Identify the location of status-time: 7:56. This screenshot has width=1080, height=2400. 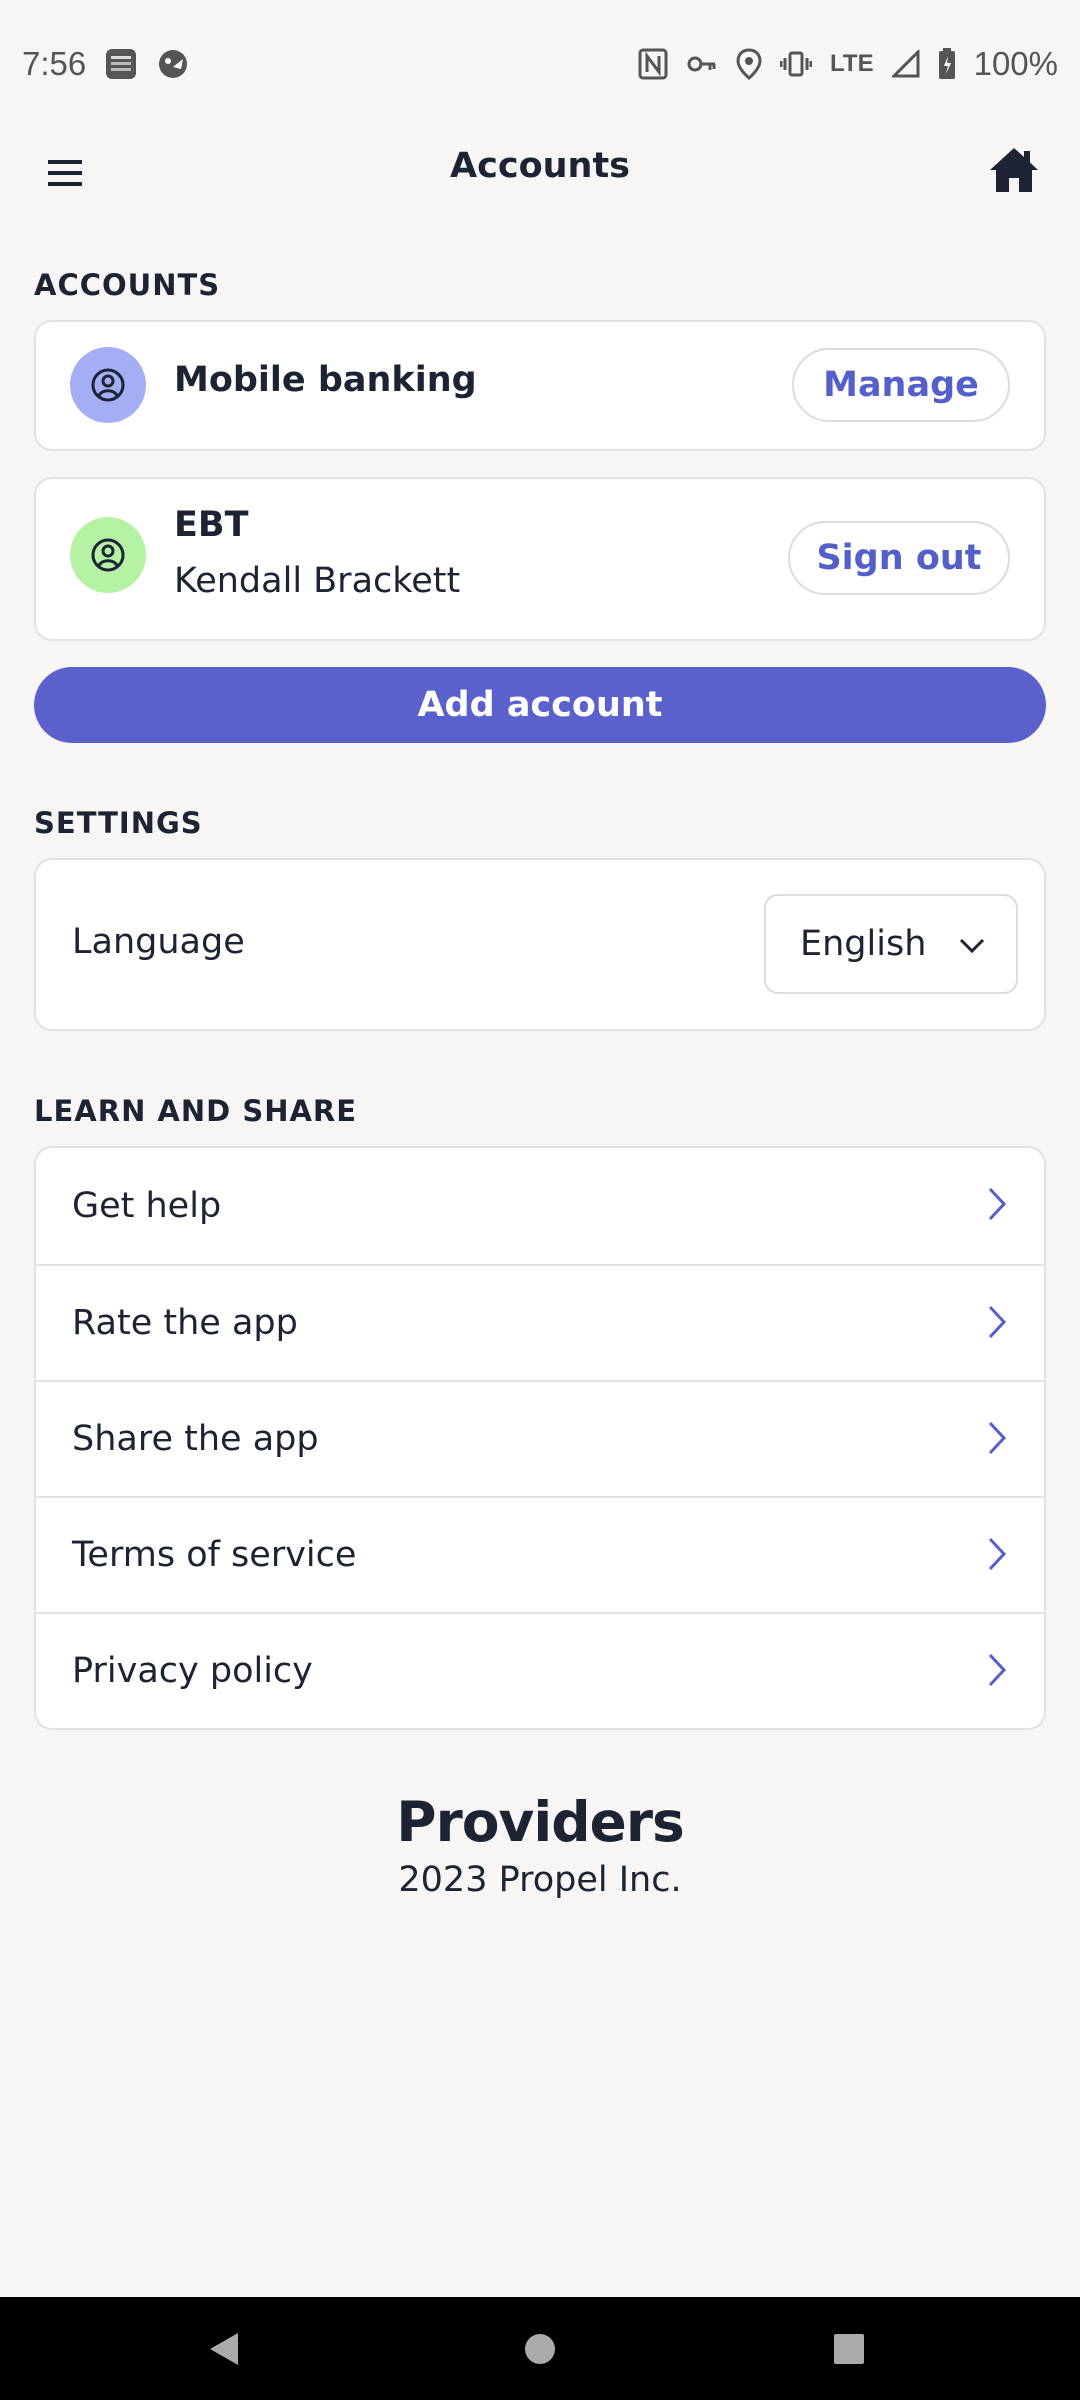
(54, 63).